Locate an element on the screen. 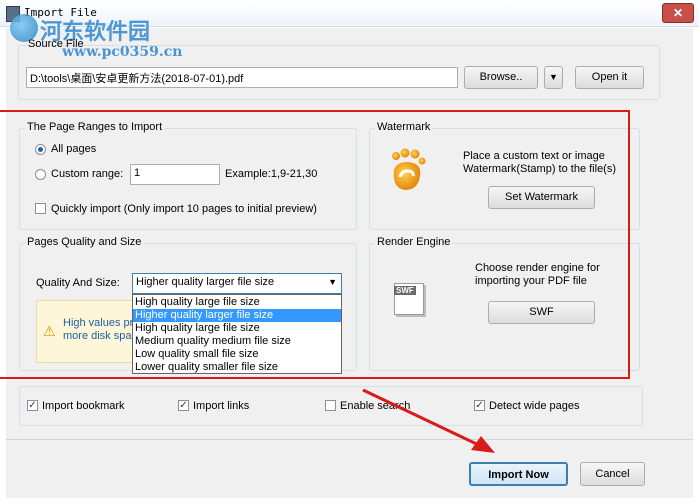 The width and height of the screenshot is (699, 504). chevron-down-icon: ▼ is located at coordinates (553, 77).